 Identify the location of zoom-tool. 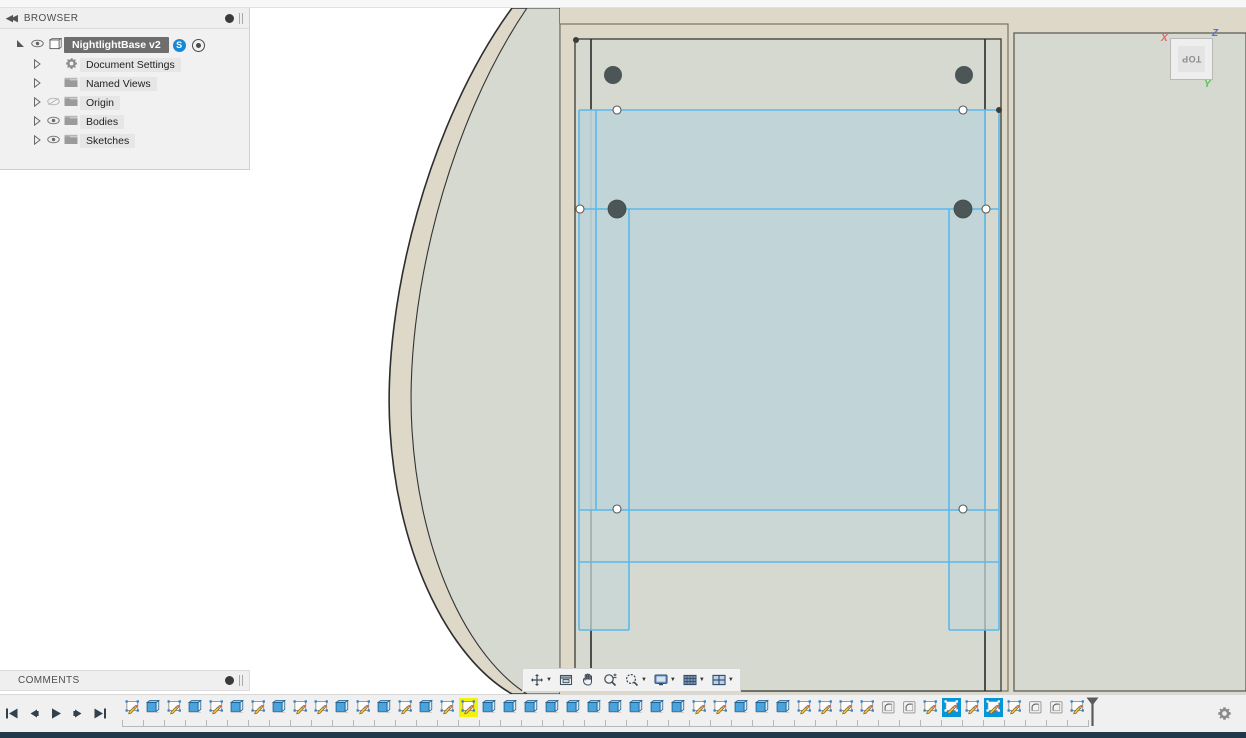
(610, 680).